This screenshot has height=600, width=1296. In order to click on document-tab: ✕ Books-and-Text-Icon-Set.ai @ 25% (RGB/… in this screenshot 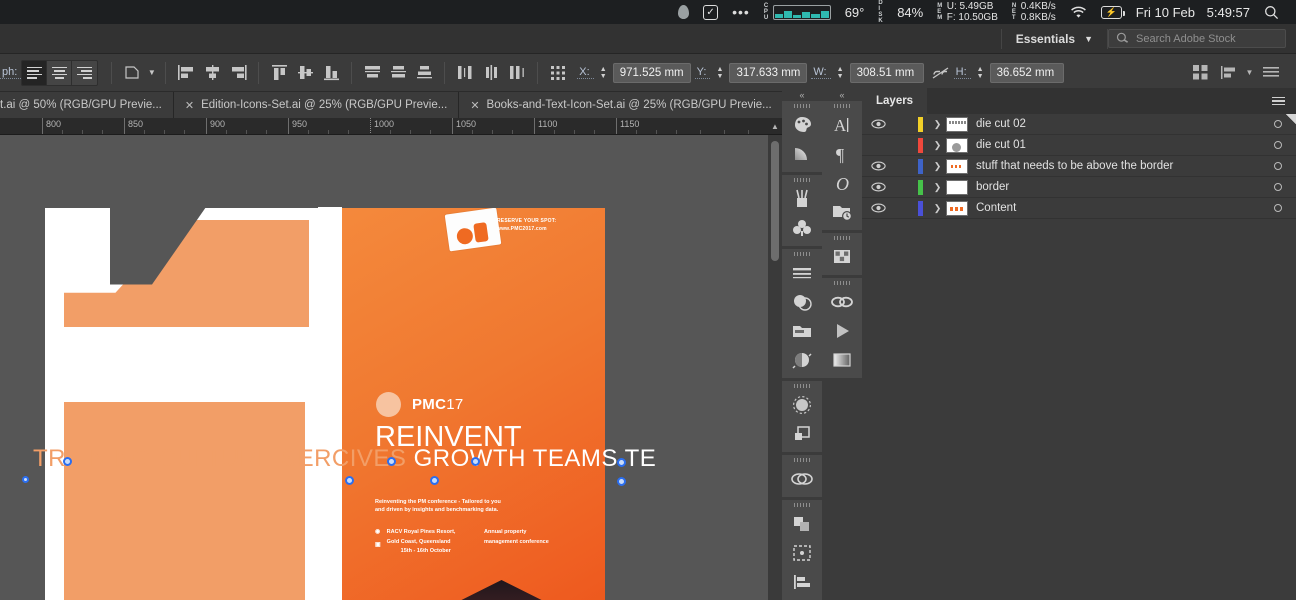, I will do `click(621, 105)`.